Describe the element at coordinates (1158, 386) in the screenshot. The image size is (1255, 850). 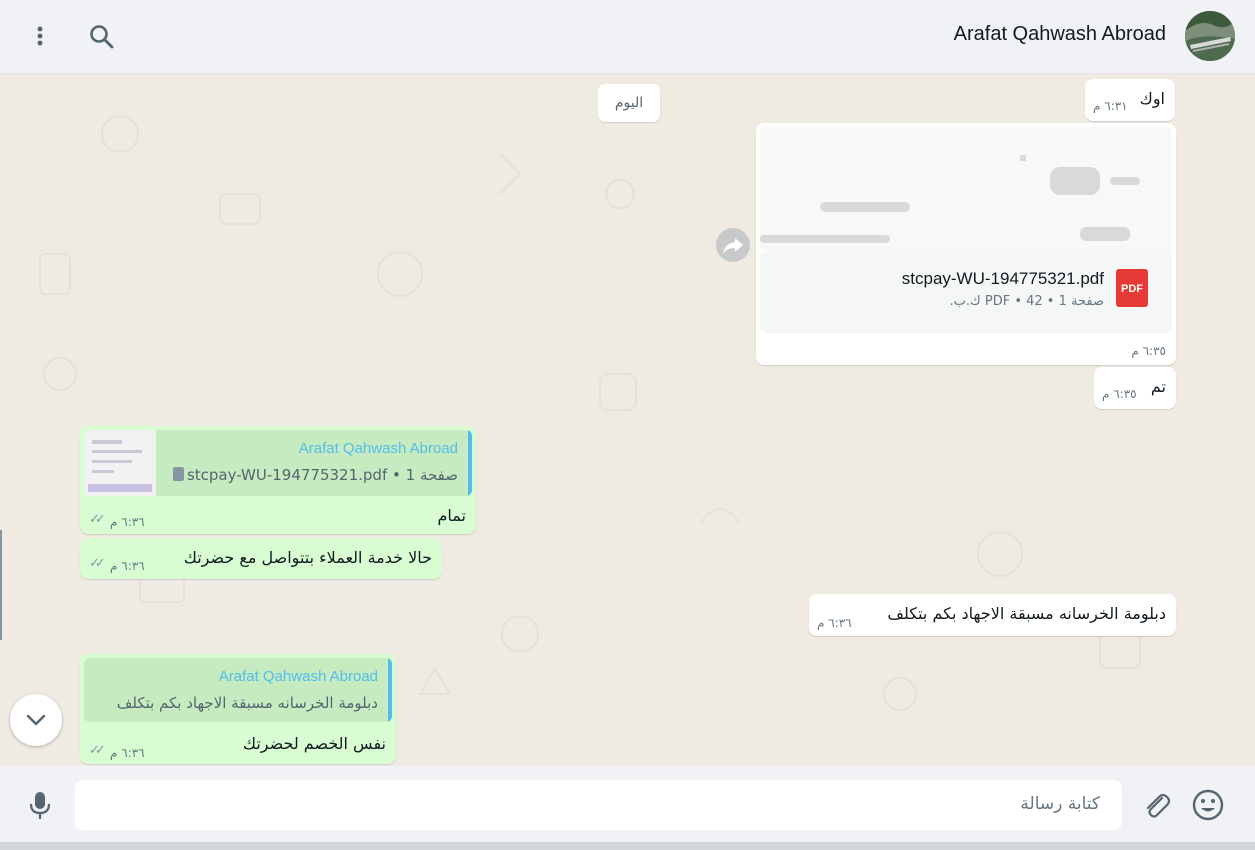
I see `message-text: تم` at that location.